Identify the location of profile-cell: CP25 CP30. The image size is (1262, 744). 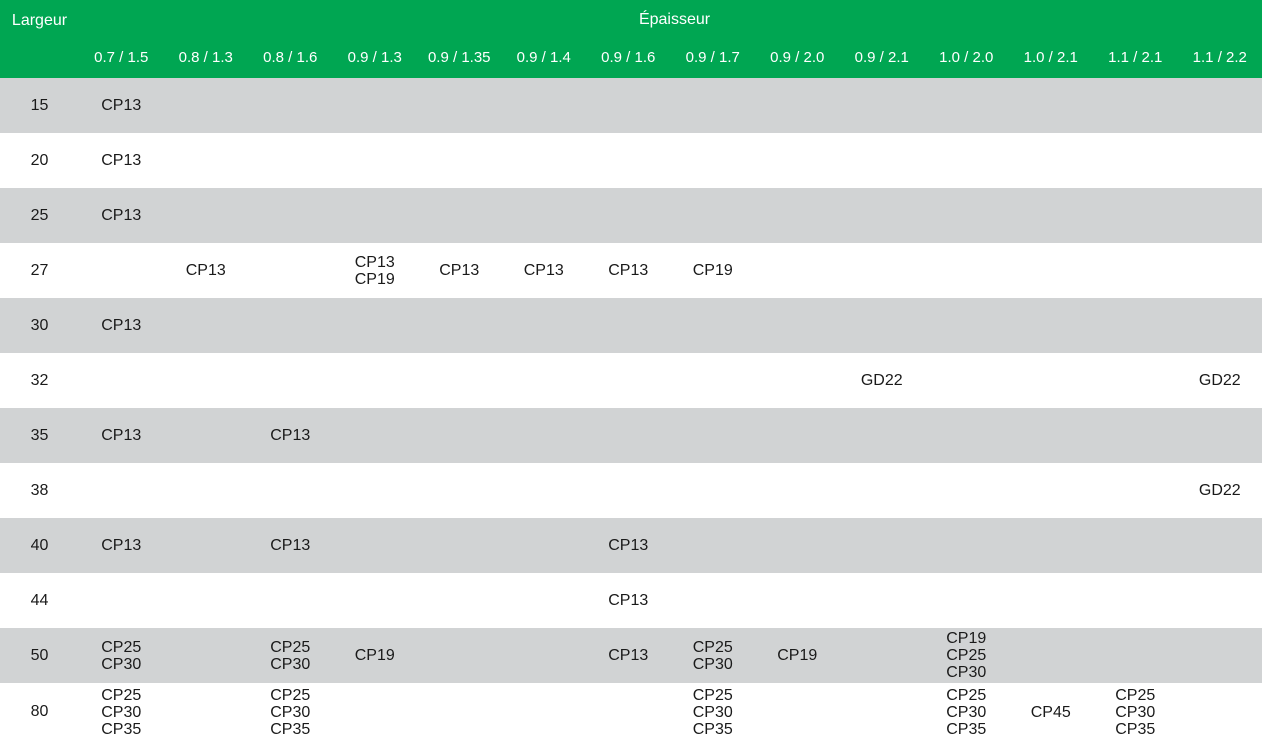
(712, 655).